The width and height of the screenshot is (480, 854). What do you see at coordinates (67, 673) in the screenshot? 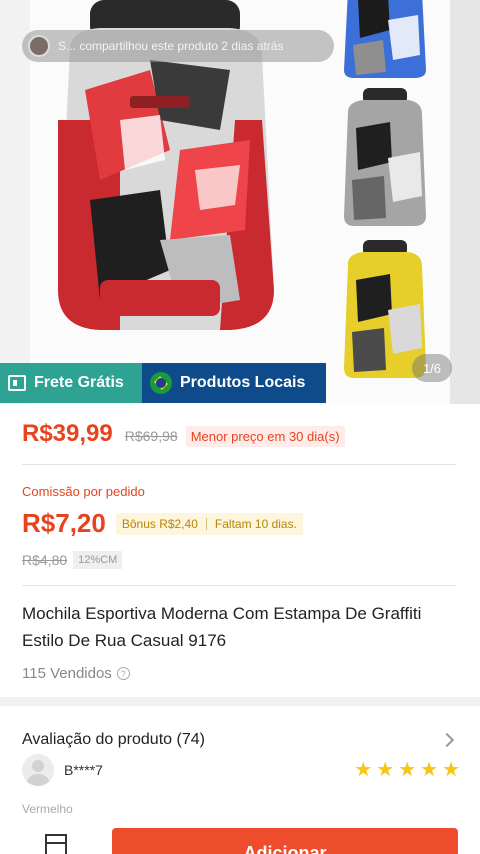
I see `sold-text: 115 Vendidos` at bounding box center [67, 673].